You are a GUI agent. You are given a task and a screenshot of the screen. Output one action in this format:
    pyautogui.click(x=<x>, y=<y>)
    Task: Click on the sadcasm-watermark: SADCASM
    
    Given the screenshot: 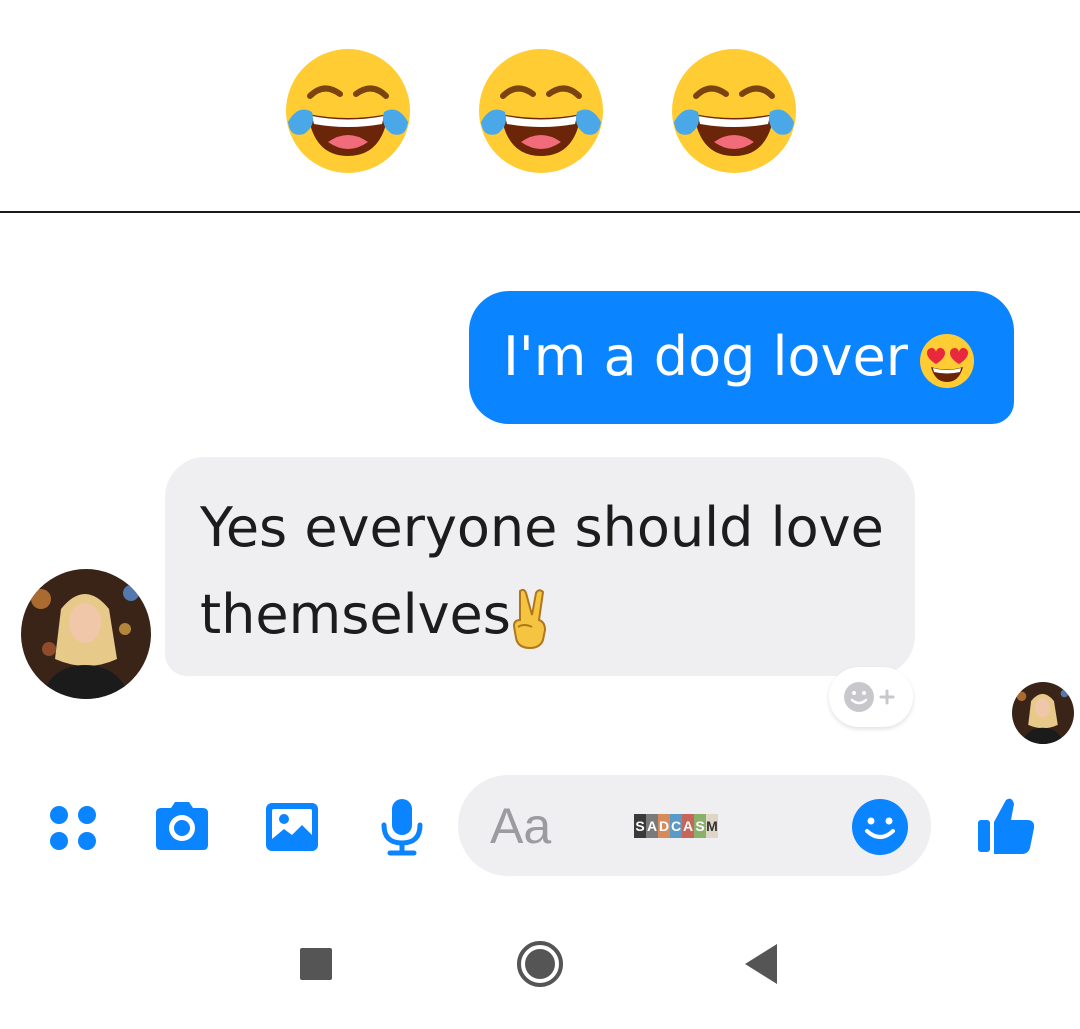 What is the action you would take?
    pyautogui.click(x=676, y=826)
    